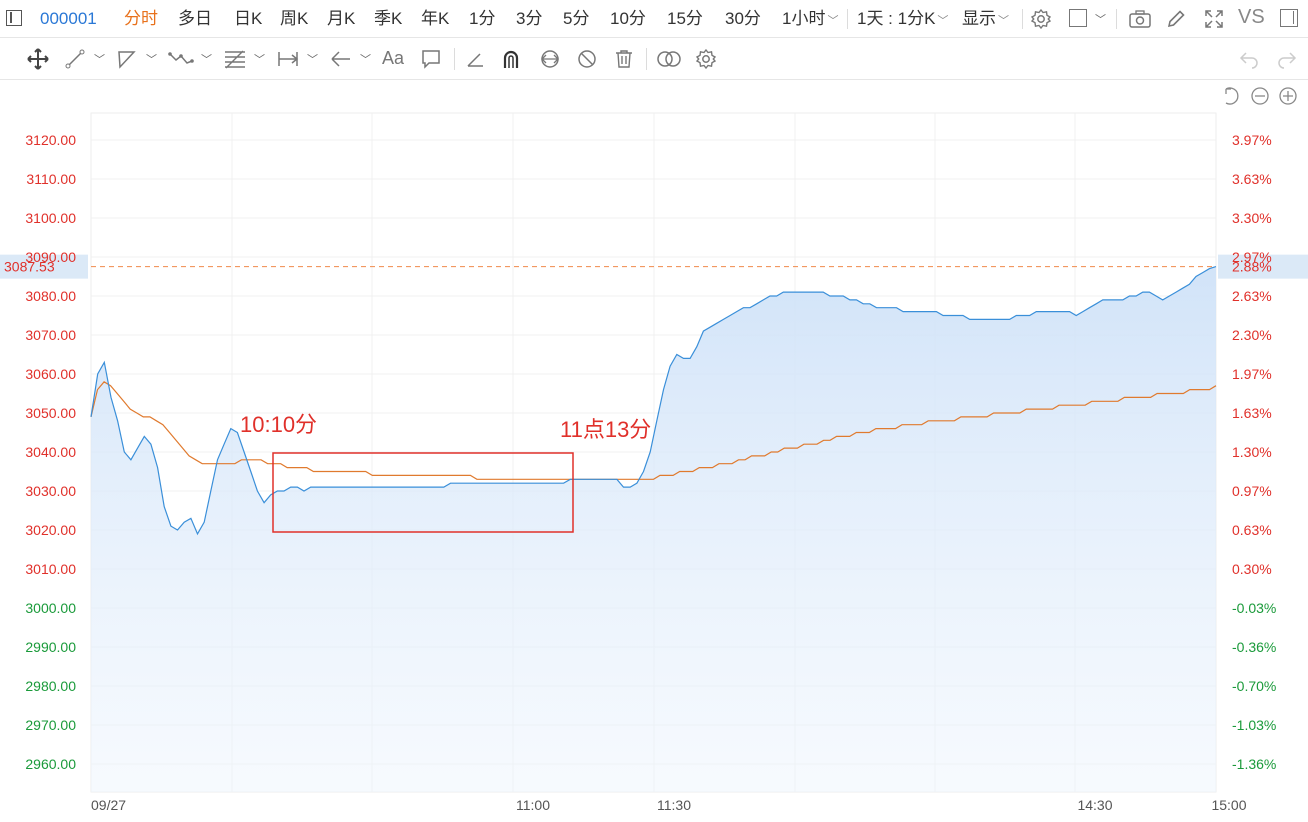  I want to click on y-tick-label: 3120.00, so click(50, 140).